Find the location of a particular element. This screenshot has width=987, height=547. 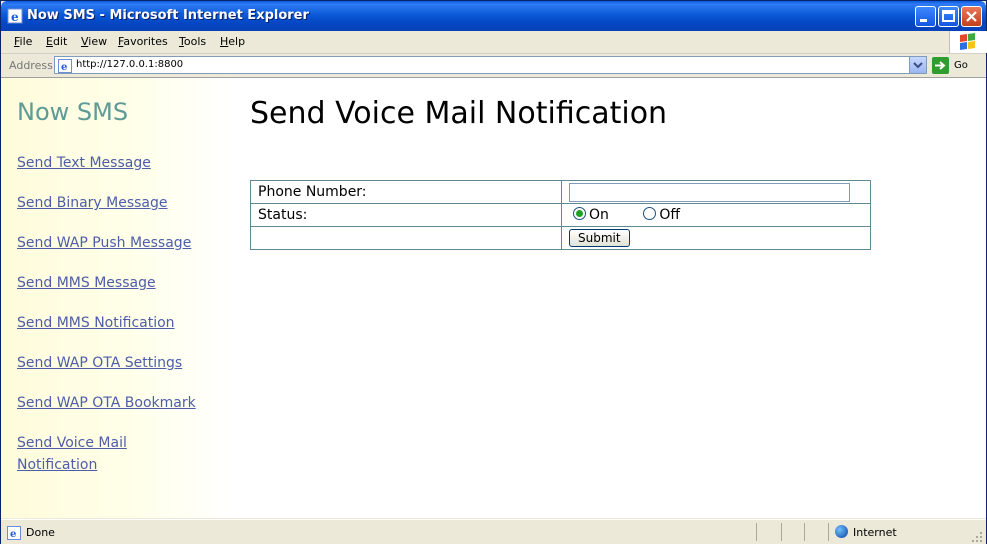

status-cell: On Off is located at coordinates (716, 215).